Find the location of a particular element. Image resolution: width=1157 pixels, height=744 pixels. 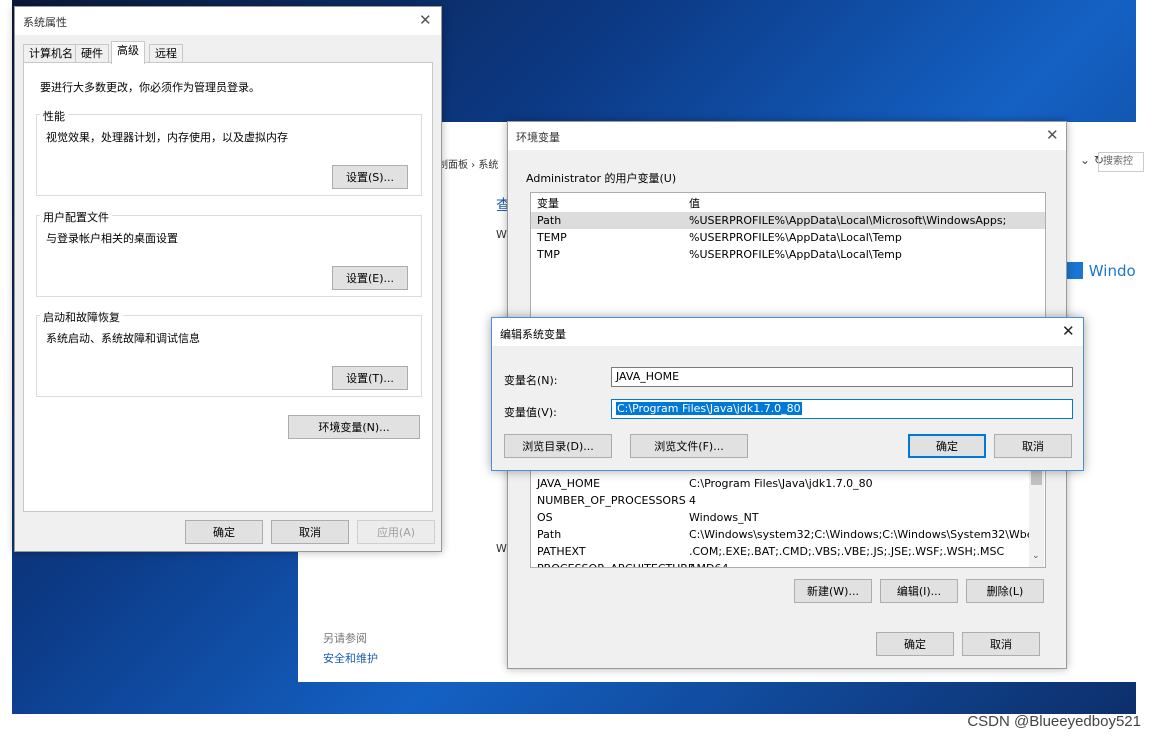

tab-advanced: 高级 is located at coordinates (128, 52).